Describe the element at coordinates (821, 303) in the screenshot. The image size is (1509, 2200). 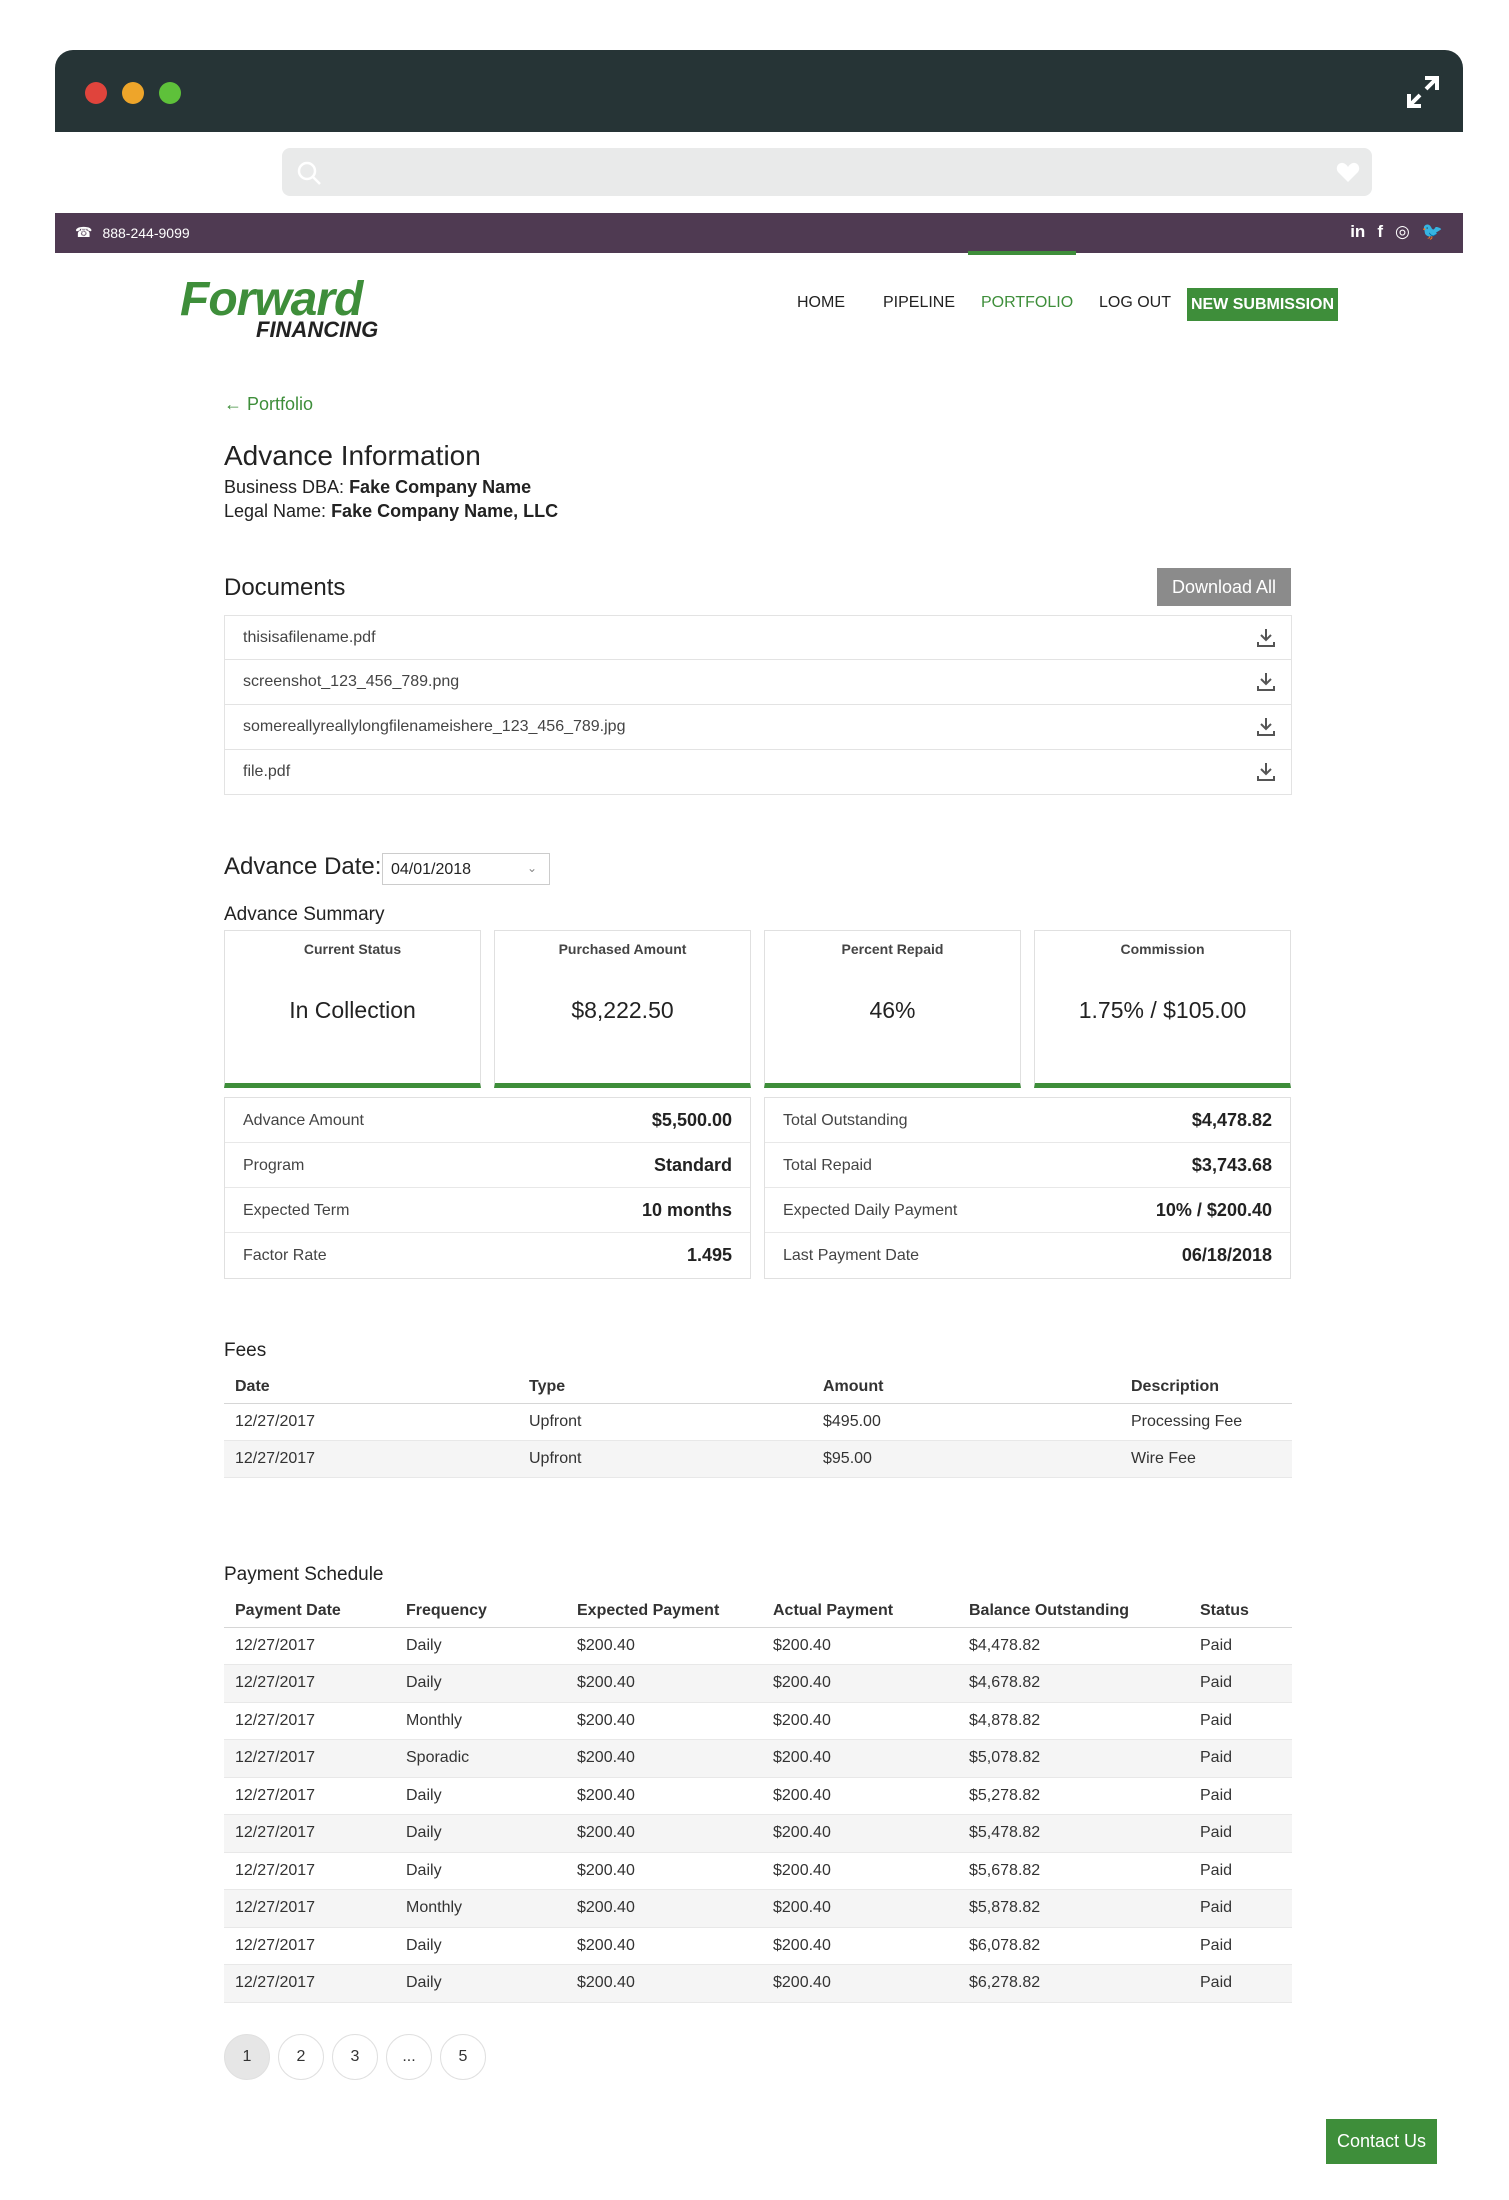
I see `nav-home: HOME` at that location.